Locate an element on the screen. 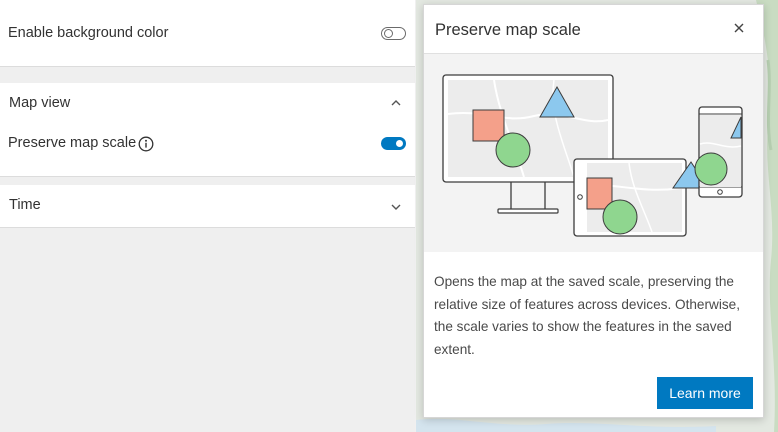 This screenshot has width=778, height=432. popover-title: Preserve map scale is located at coordinates (508, 30).